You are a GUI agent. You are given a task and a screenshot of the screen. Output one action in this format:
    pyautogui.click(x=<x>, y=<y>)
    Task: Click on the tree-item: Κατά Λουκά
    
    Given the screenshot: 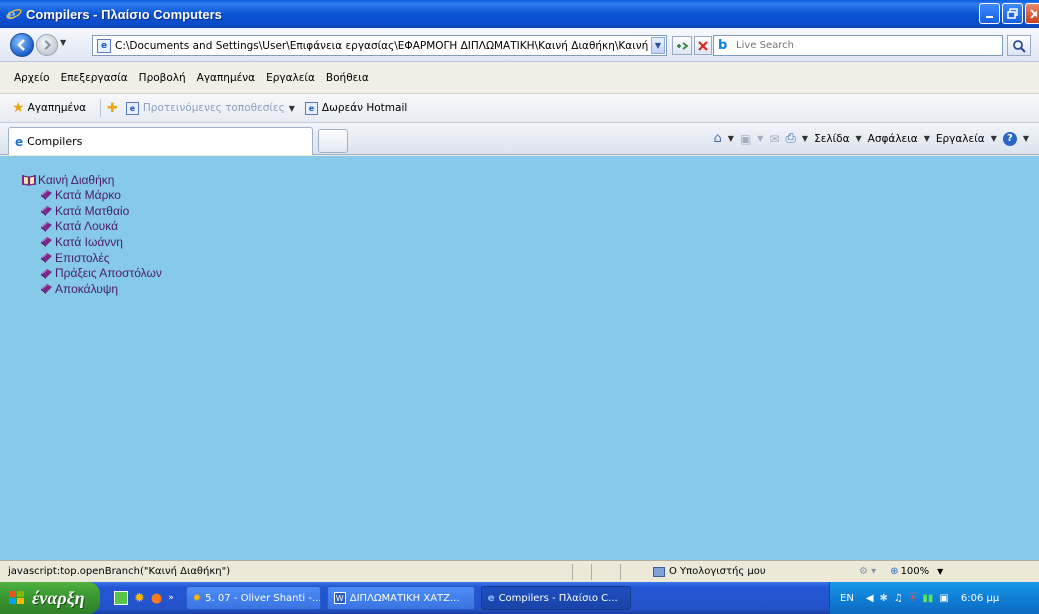 What is the action you would take?
    pyautogui.click(x=101, y=226)
    